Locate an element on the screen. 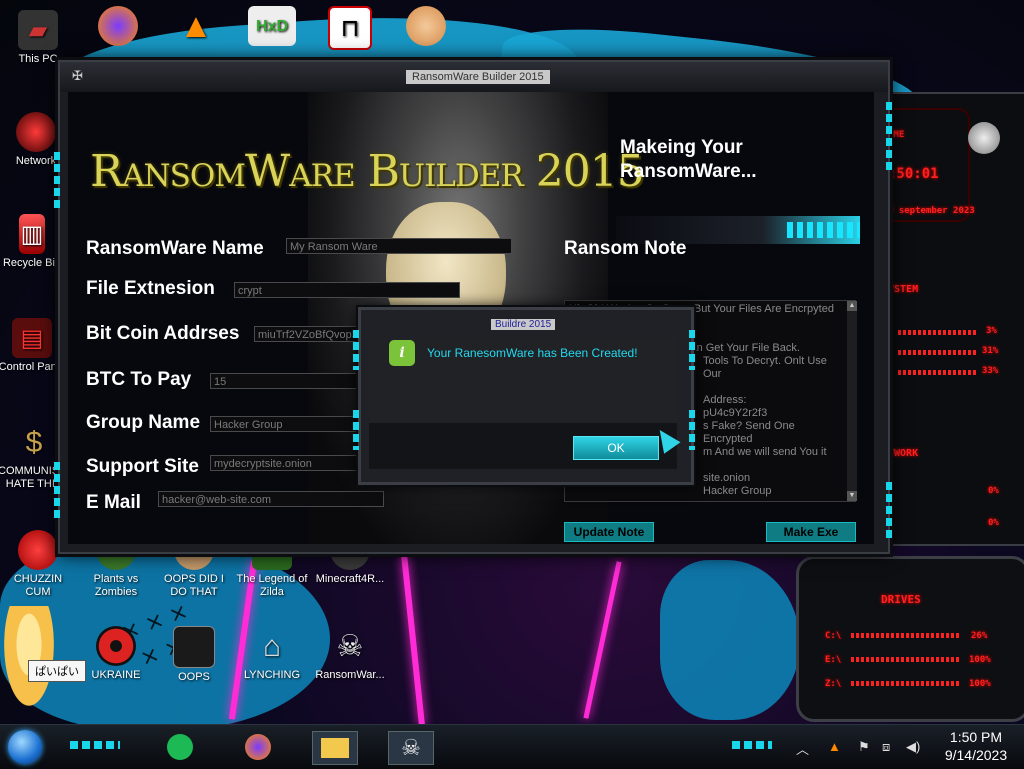  ok-button: OK is located at coordinates (616, 448).